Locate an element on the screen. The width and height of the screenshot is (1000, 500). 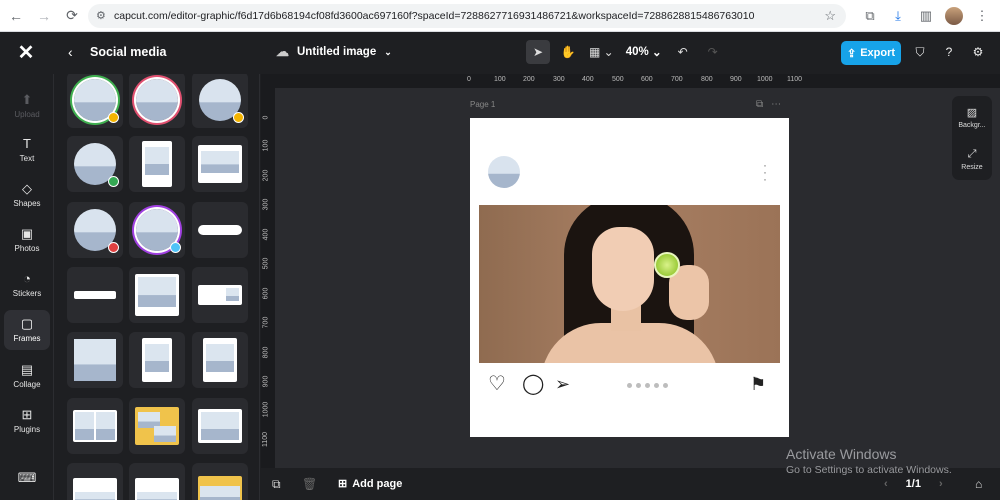
pager: ‹ 1/1 › is located at coordinates (913, 484).